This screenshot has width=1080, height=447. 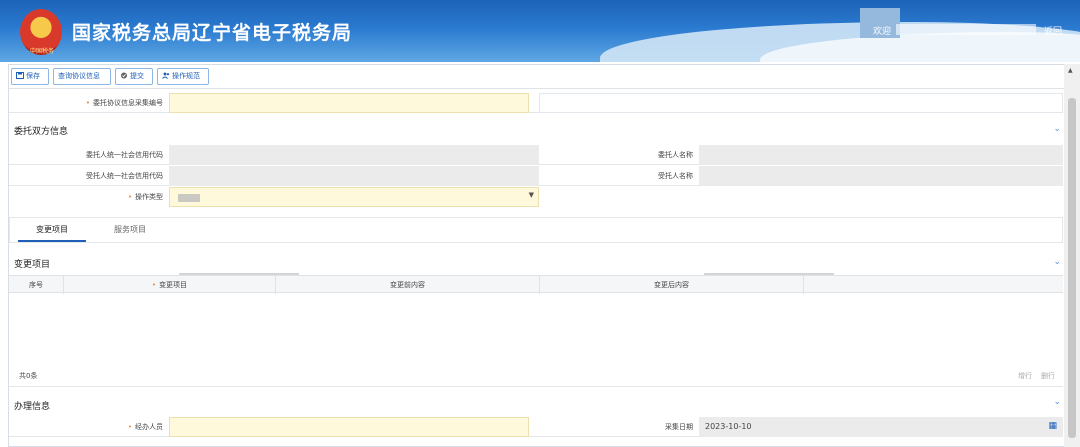 I want to click on record-count: 共0条, so click(x=28, y=376).